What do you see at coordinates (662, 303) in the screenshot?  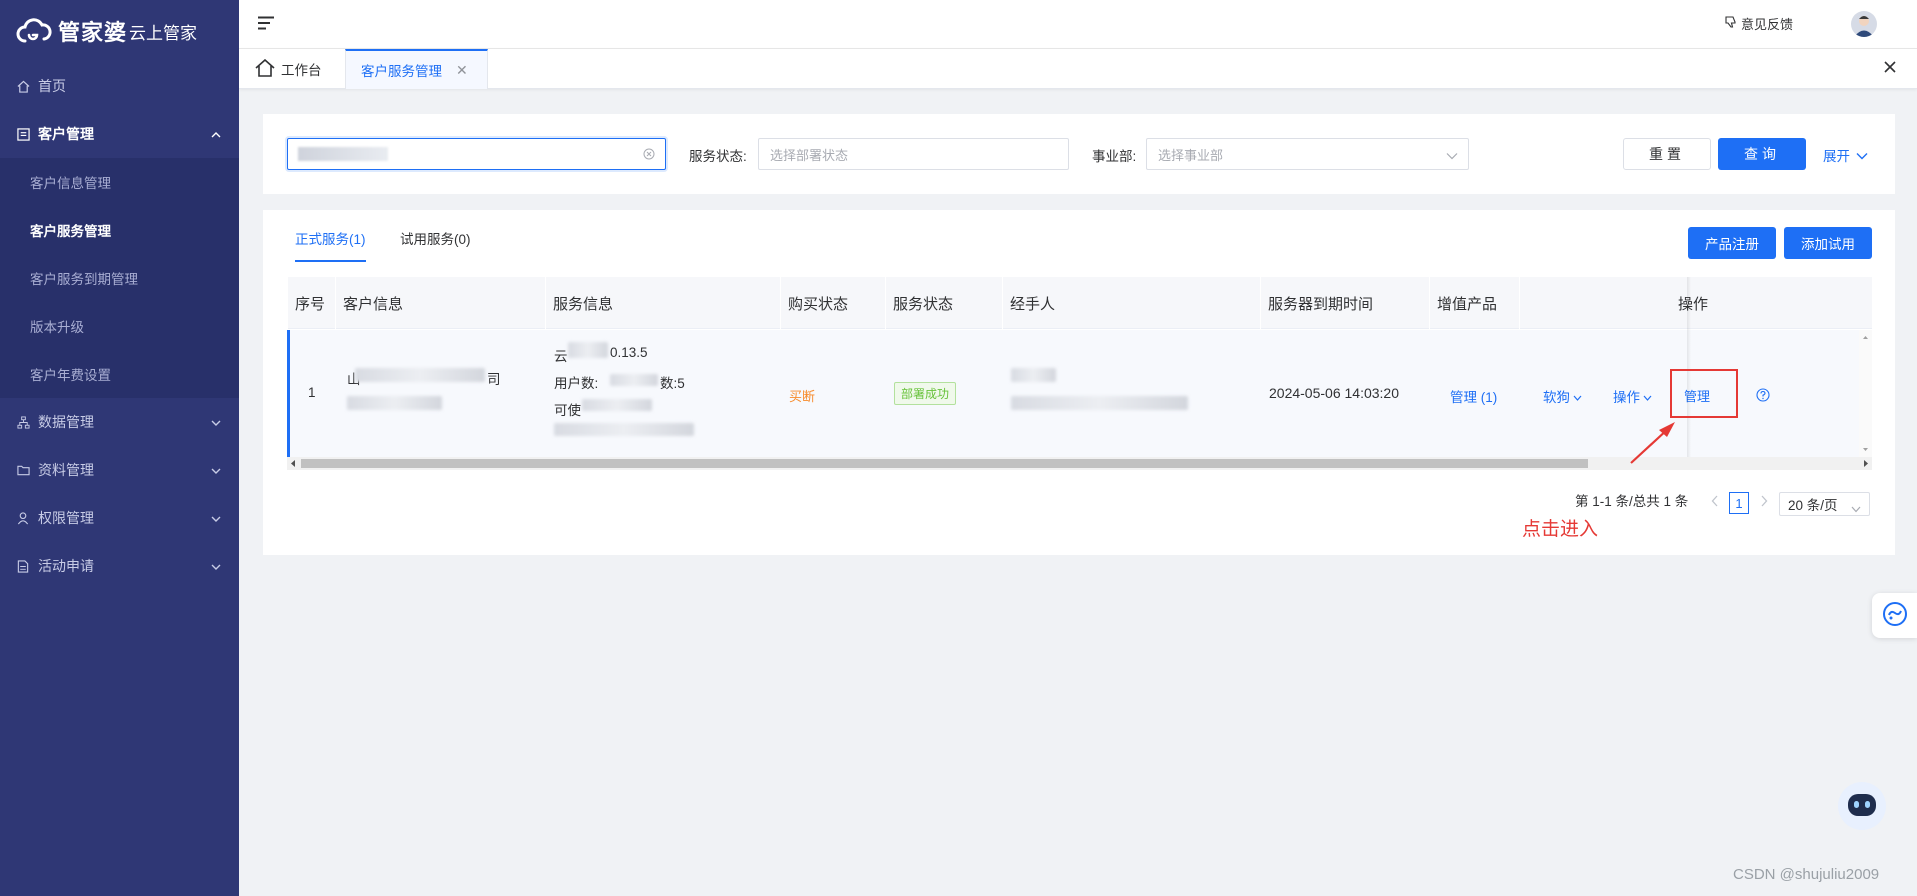 I see `column-header: 服务信息` at bounding box center [662, 303].